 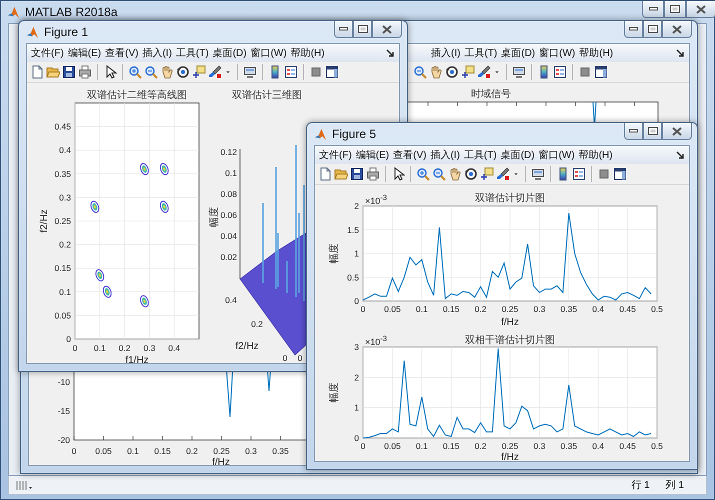 What do you see at coordinates (354, 134) in the screenshot?
I see `window-title: Figure 5` at bounding box center [354, 134].